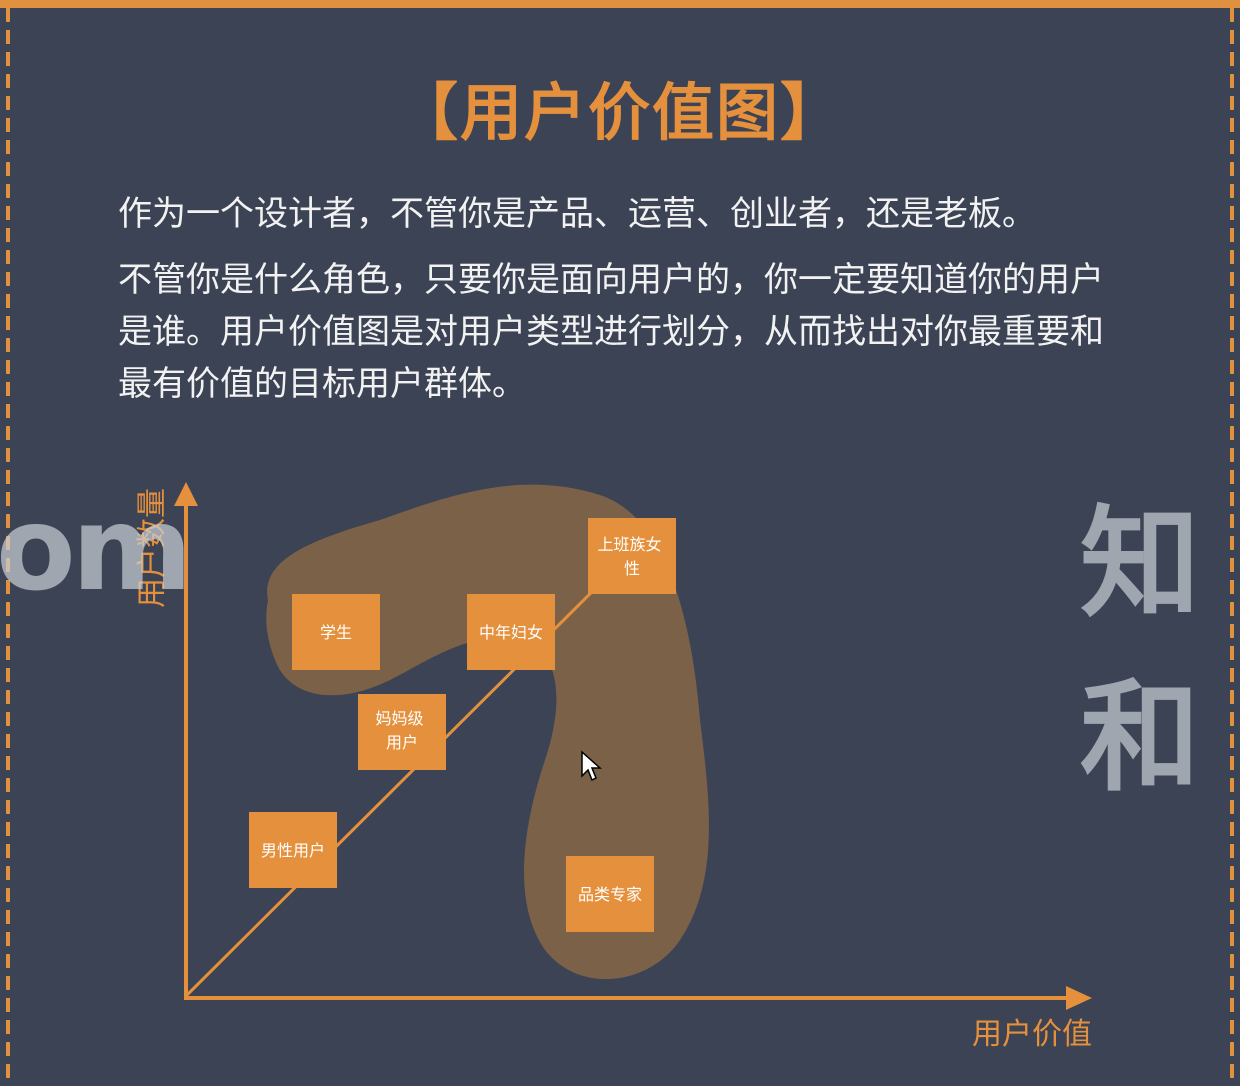 Image resolution: width=1240 pixels, height=1086 pixels. I want to click on node-mom-users-line2: 用户, so click(402, 742).